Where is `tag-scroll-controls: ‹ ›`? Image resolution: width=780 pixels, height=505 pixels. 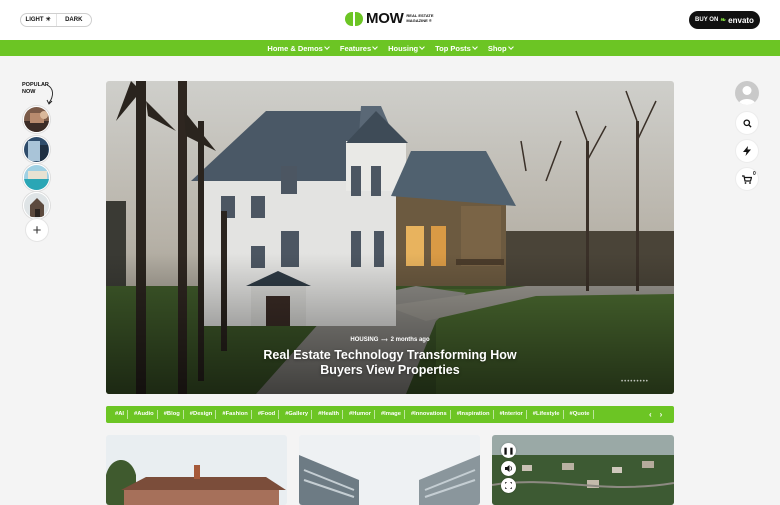 tag-scroll-controls: ‹ › is located at coordinates (655, 414).